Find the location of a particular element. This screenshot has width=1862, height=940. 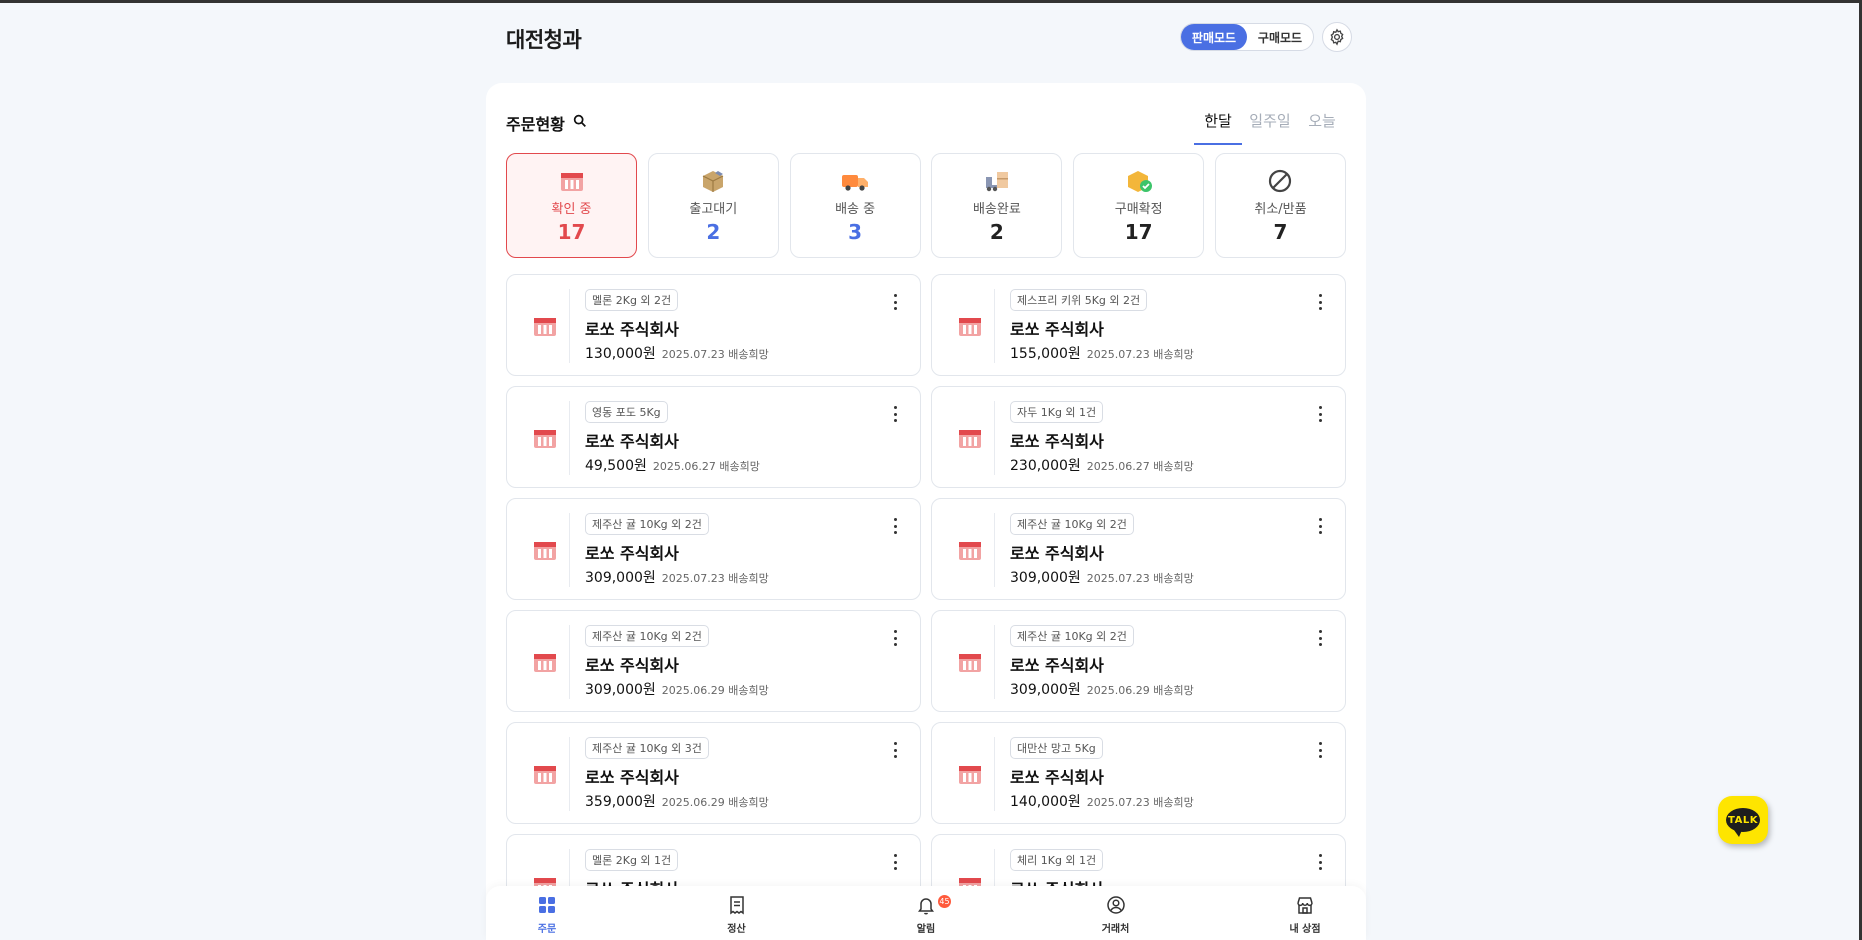

order-price-row: 309,000원 2025.06.29 배송희망 is located at coordinates (1102, 689).